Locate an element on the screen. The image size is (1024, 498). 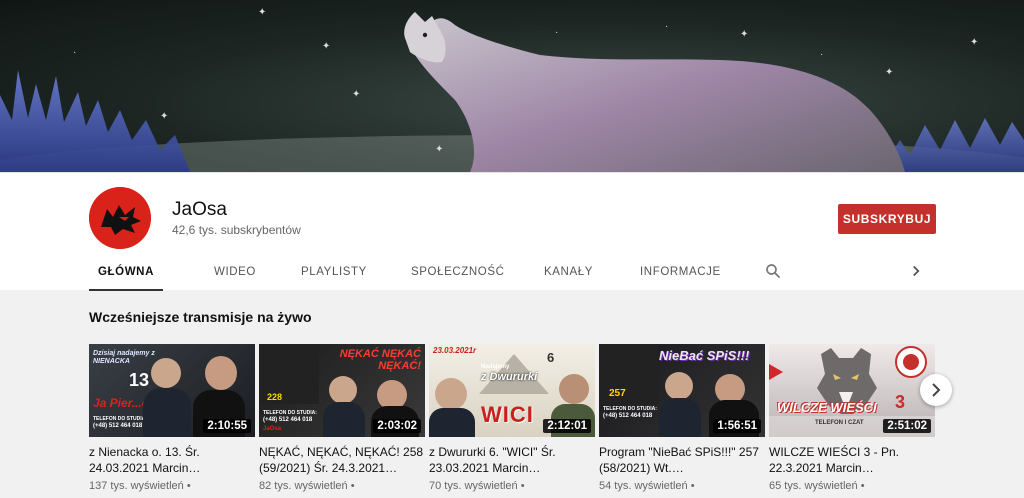
video-view-count: 137 tys. wyświetleń is located at coordinates (136, 486).